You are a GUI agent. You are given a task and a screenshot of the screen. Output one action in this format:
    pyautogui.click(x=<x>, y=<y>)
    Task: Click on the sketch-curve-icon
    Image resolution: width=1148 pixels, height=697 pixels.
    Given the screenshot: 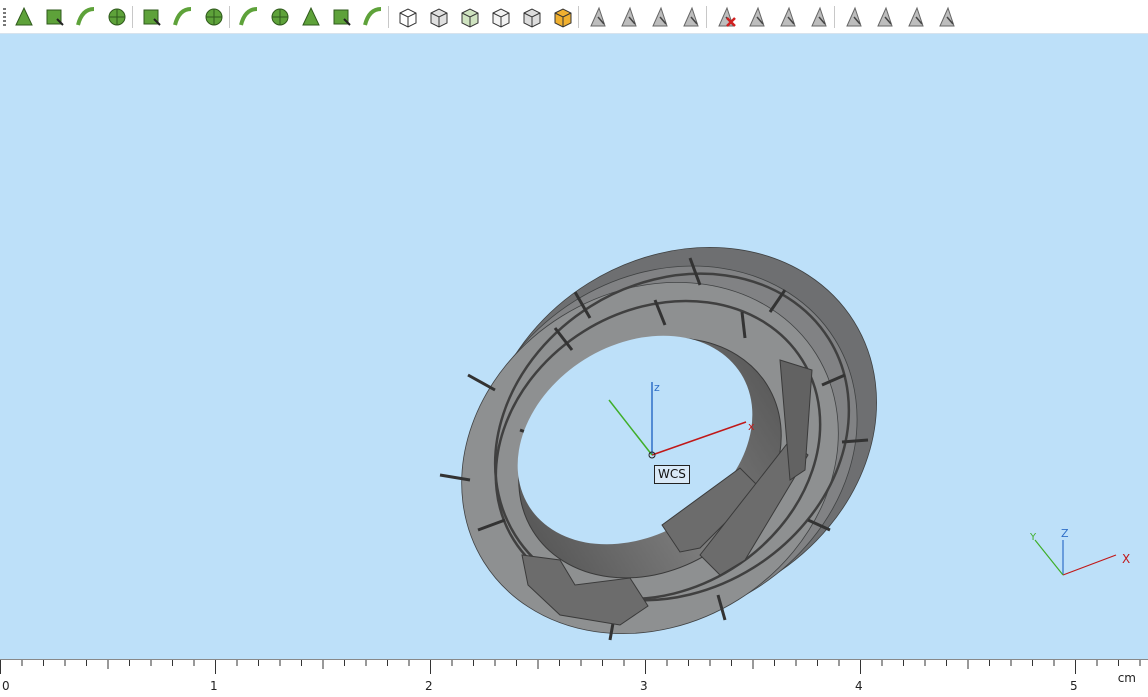 What is the action you would take?
    pyautogui.click(x=214, y=17)
    